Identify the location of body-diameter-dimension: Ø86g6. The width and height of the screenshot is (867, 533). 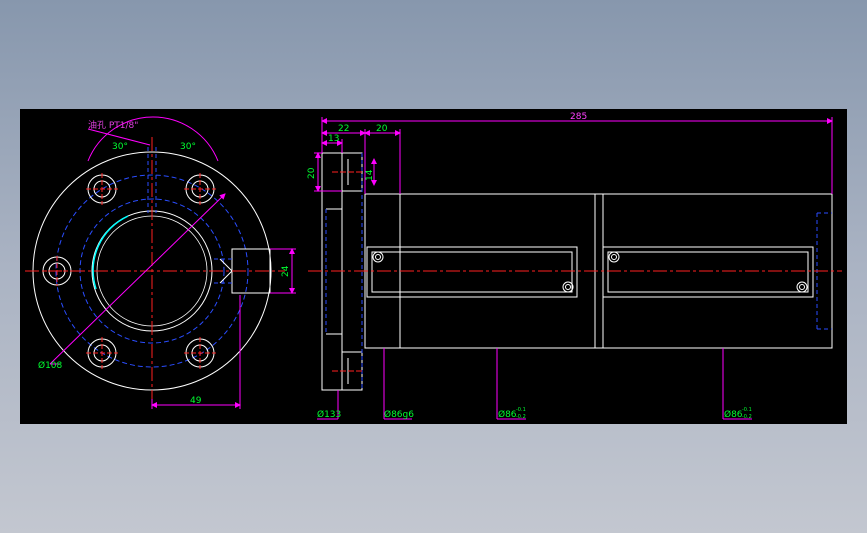
(399, 414).